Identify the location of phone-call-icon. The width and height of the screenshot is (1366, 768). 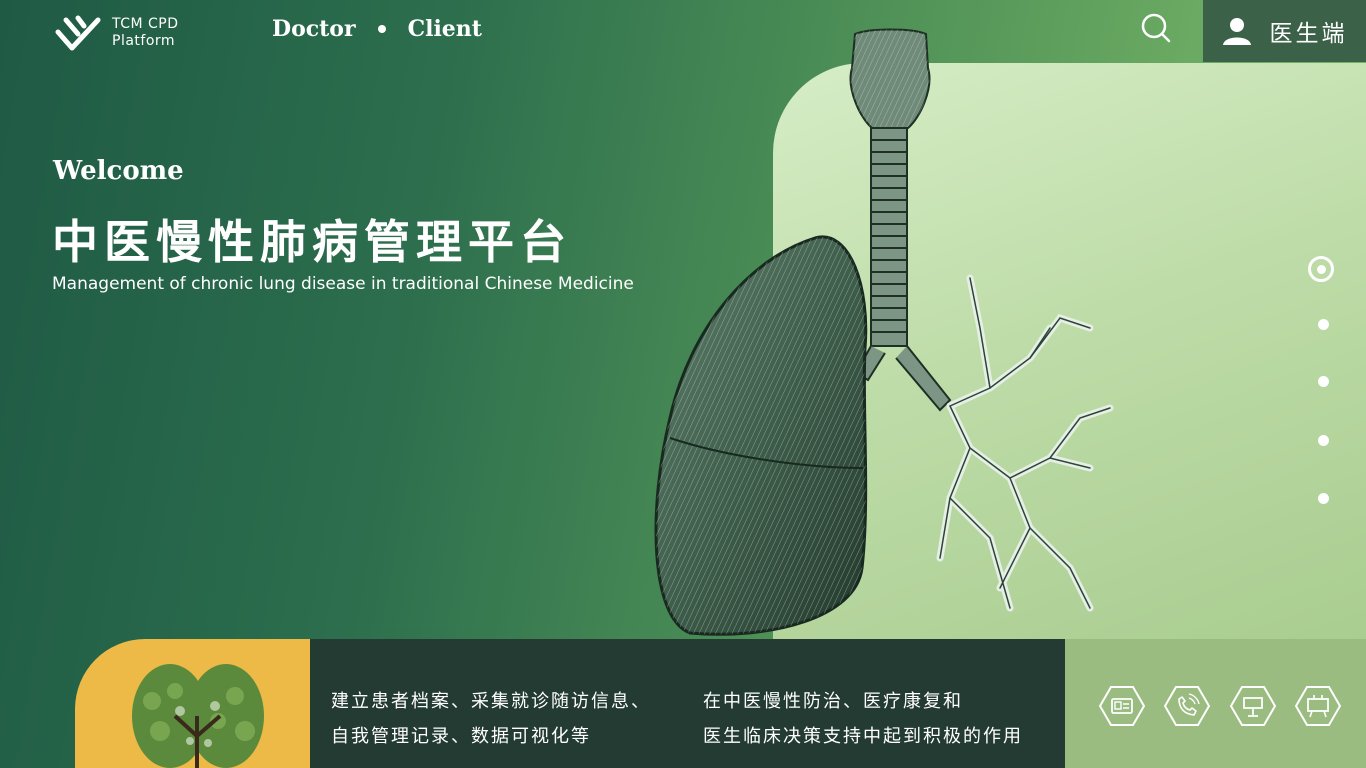
(1187, 706).